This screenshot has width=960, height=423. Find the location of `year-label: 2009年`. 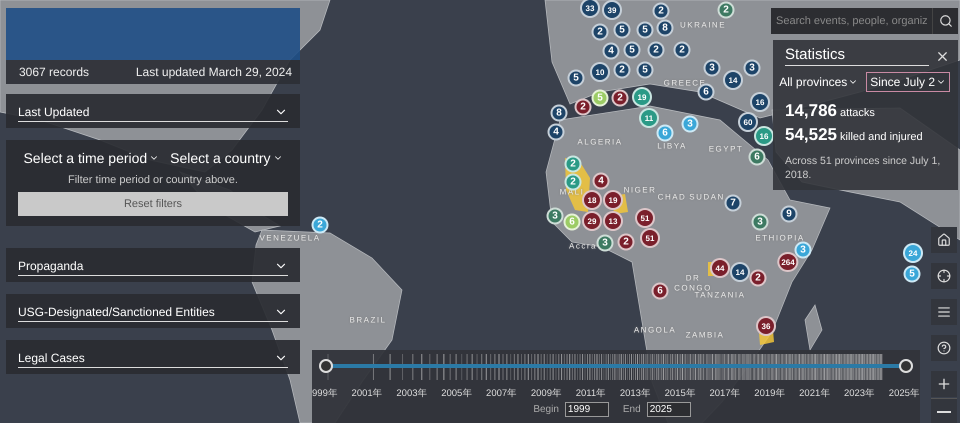

year-label: 2009年 is located at coordinates (546, 393).